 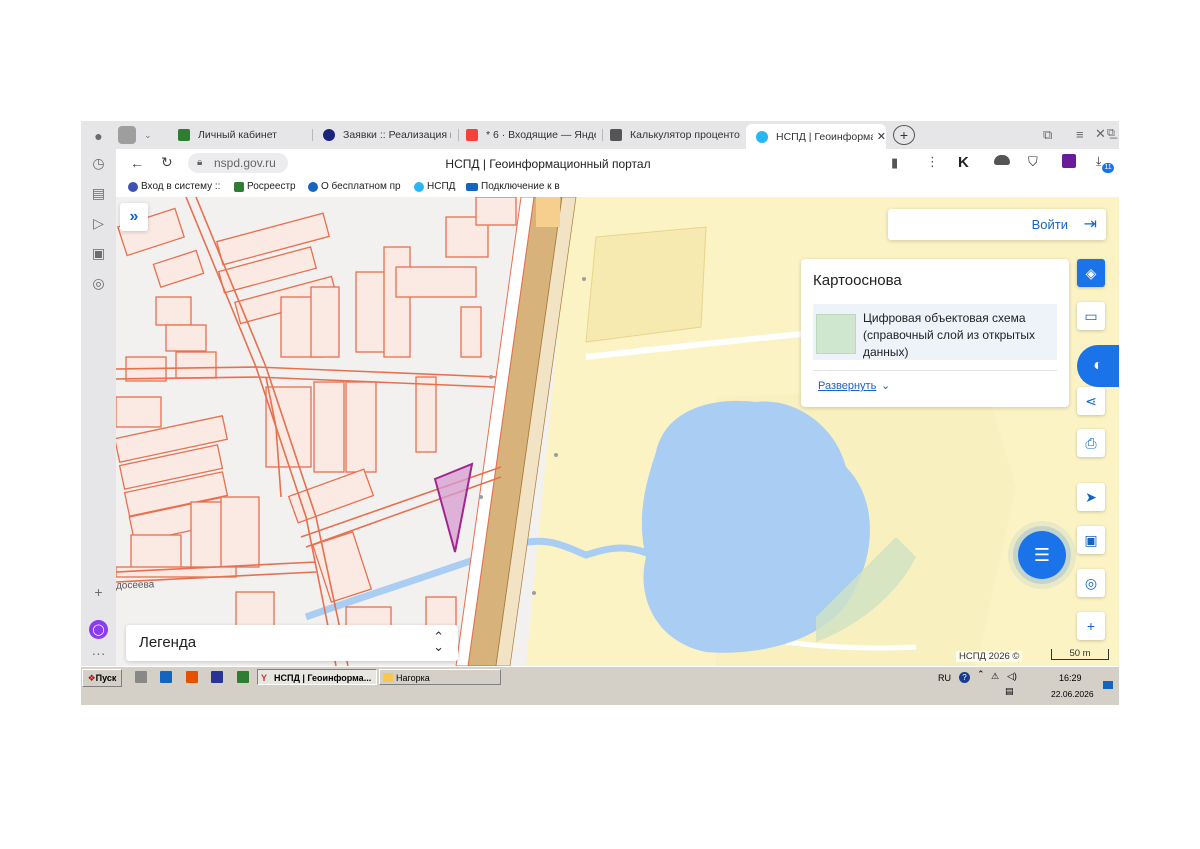 I want to click on more-vertical-icon: ⋮, so click(x=932, y=162).